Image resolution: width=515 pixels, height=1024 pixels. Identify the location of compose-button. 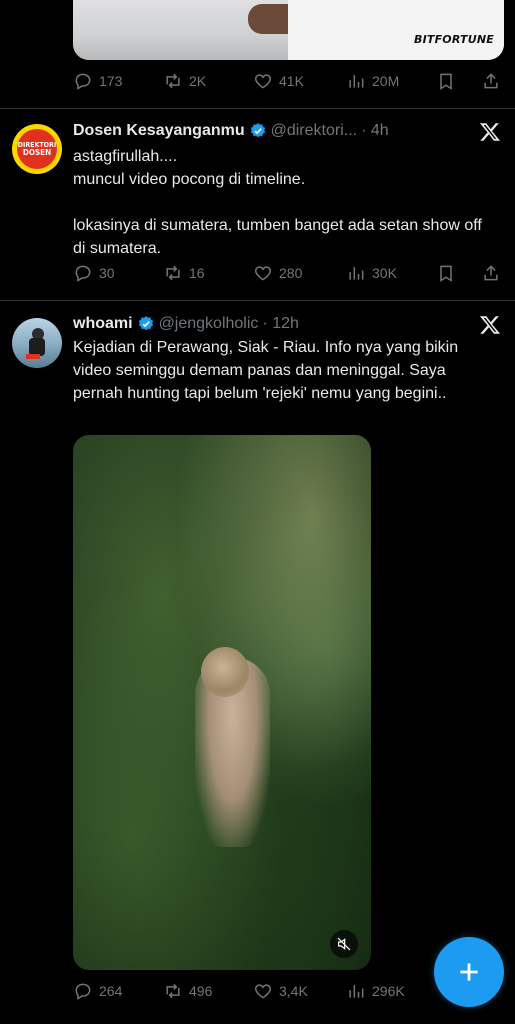
(469, 972).